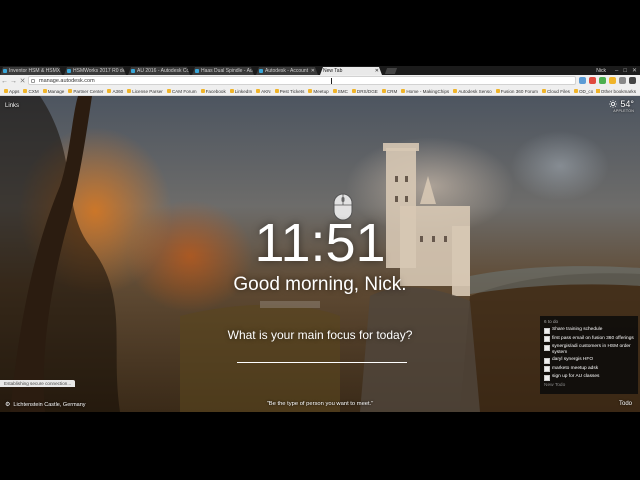  Describe the element at coordinates (613, 104) in the screenshot. I see `sun-icon` at that location.